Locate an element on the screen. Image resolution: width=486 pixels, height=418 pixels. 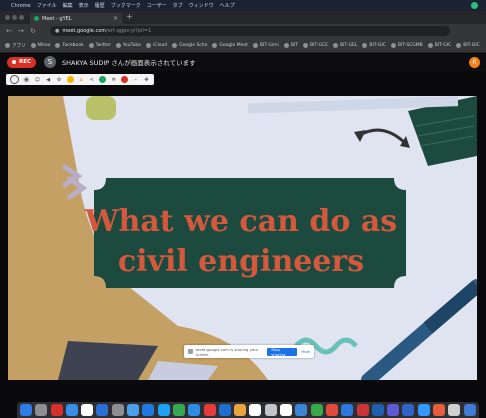
home-icon: ⌂ is located at coordinates (80, 79).